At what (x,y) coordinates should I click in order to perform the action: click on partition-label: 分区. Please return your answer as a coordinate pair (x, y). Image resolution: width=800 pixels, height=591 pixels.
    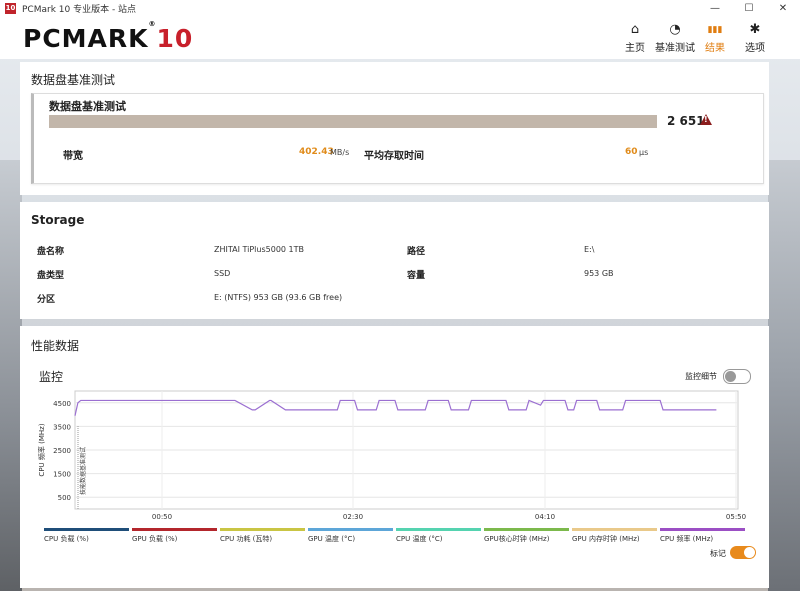
    Looking at the image, I should click on (46, 300).